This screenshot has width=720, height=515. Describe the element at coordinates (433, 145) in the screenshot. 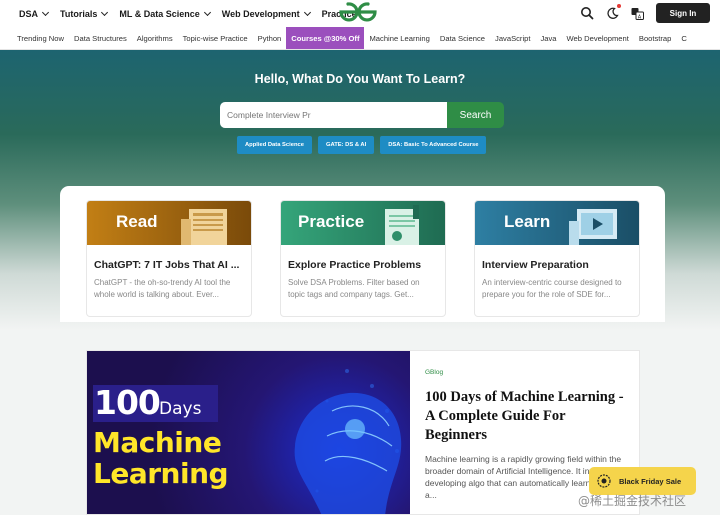

I see `chip-dsa-course: DSA: Basic To Advanced Course` at that location.